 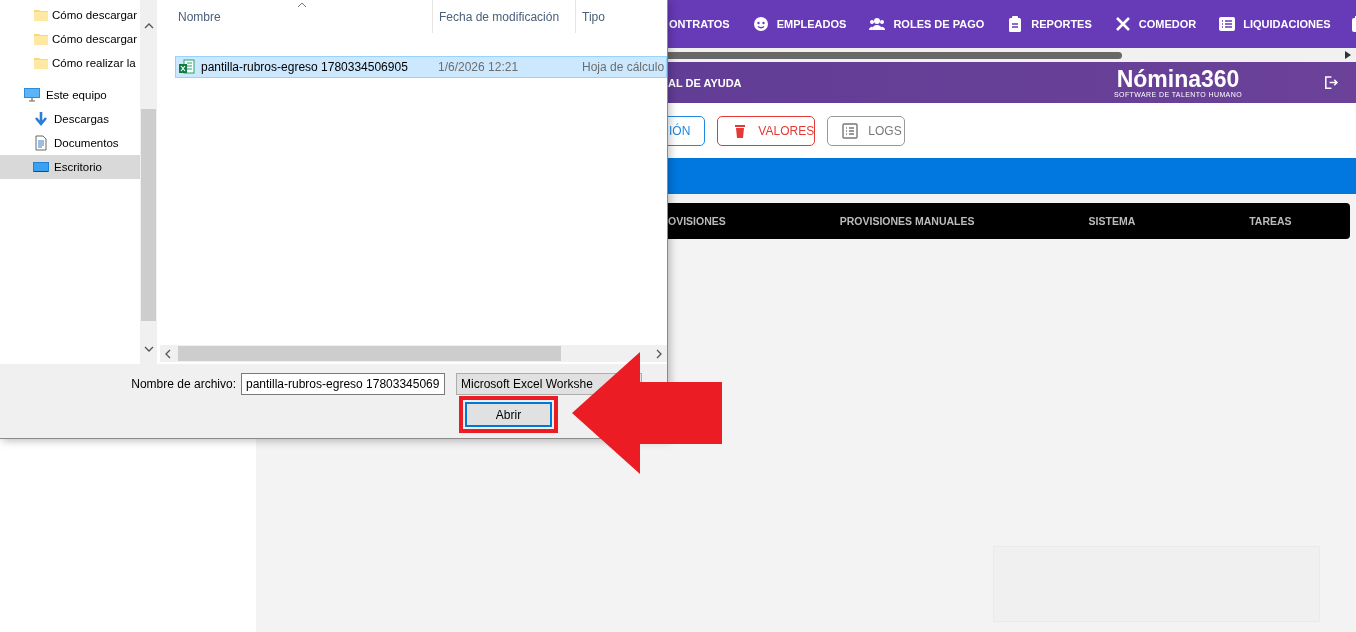 What do you see at coordinates (41, 143) in the screenshot?
I see `document-icon` at bounding box center [41, 143].